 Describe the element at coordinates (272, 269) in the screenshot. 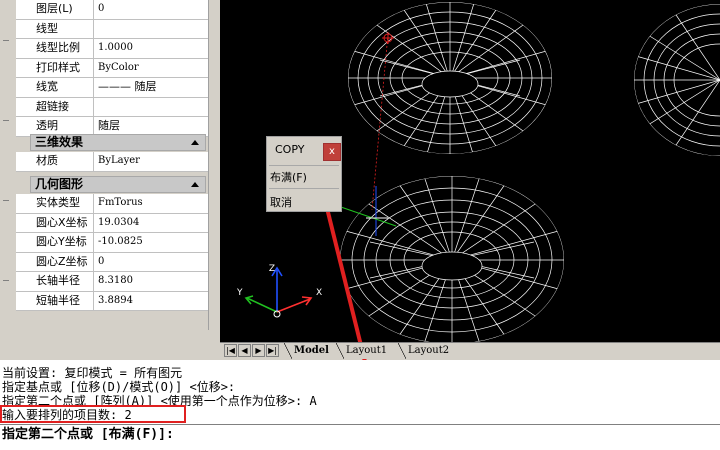

I see `ucs-z-label: Z` at that location.